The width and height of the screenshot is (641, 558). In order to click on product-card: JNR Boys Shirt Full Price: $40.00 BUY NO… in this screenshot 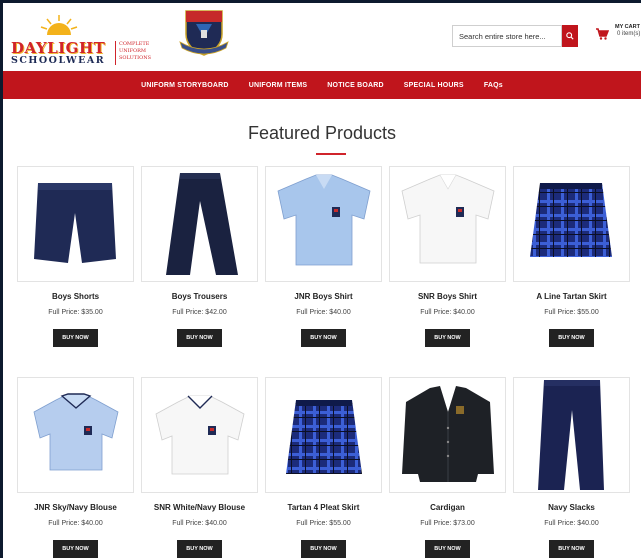, I will do `click(323, 259)`.